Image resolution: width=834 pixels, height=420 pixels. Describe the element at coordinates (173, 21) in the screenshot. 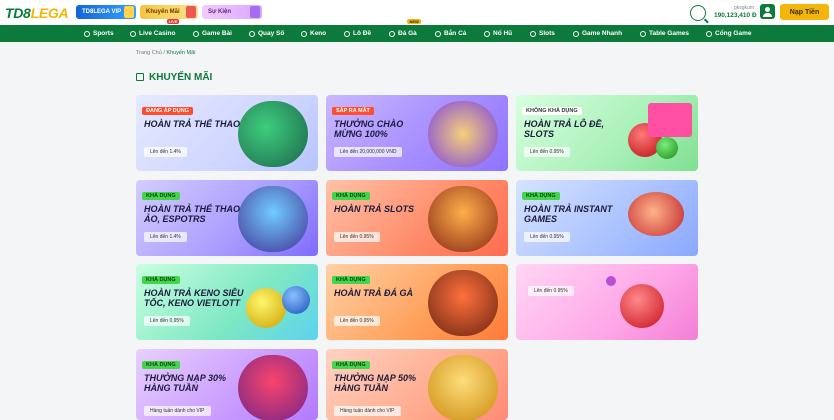

I see `live-badge: LIVE` at that location.